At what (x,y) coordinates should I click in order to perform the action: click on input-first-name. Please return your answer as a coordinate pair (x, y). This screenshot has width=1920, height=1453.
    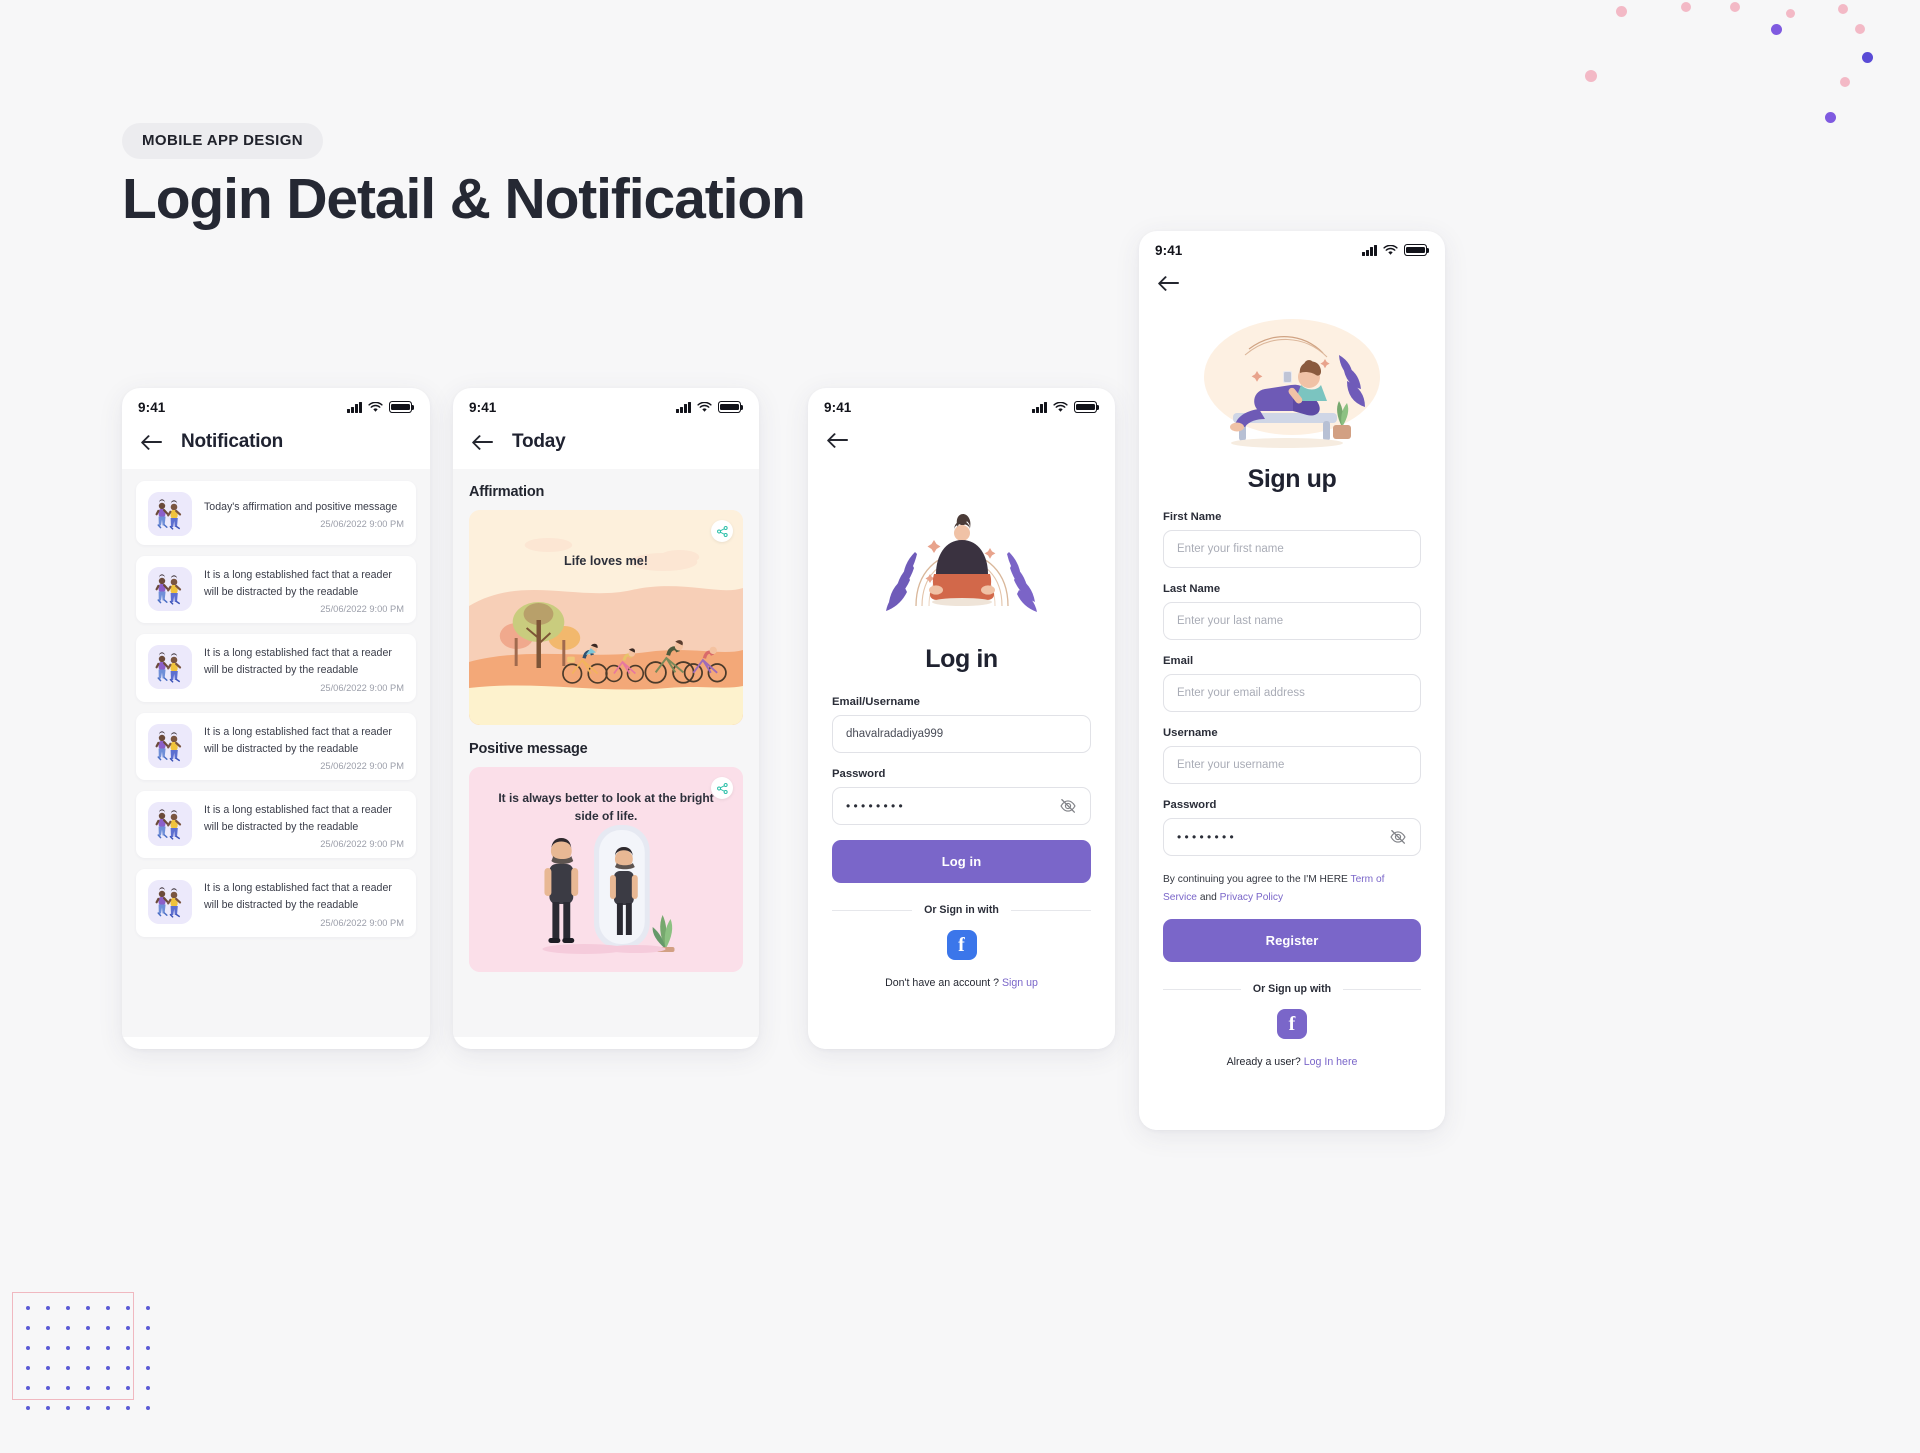
    Looking at the image, I should click on (1292, 549).